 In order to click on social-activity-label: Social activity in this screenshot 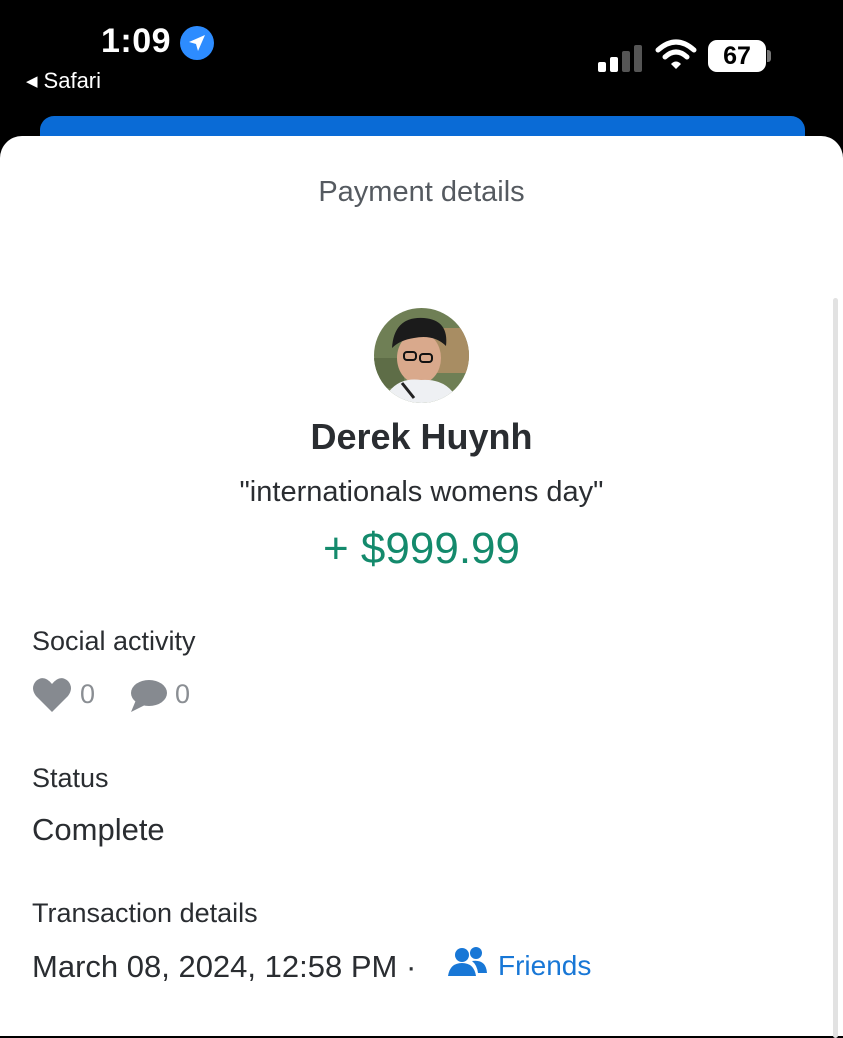, I will do `click(114, 641)`.